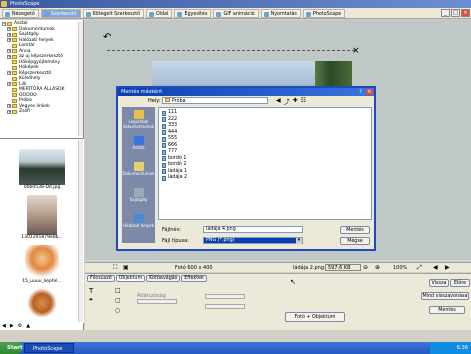  What do you see at coordinates (91, 291) in the screenshot?
I see `text-tool-icon: T` at bounding box center [91, 291].